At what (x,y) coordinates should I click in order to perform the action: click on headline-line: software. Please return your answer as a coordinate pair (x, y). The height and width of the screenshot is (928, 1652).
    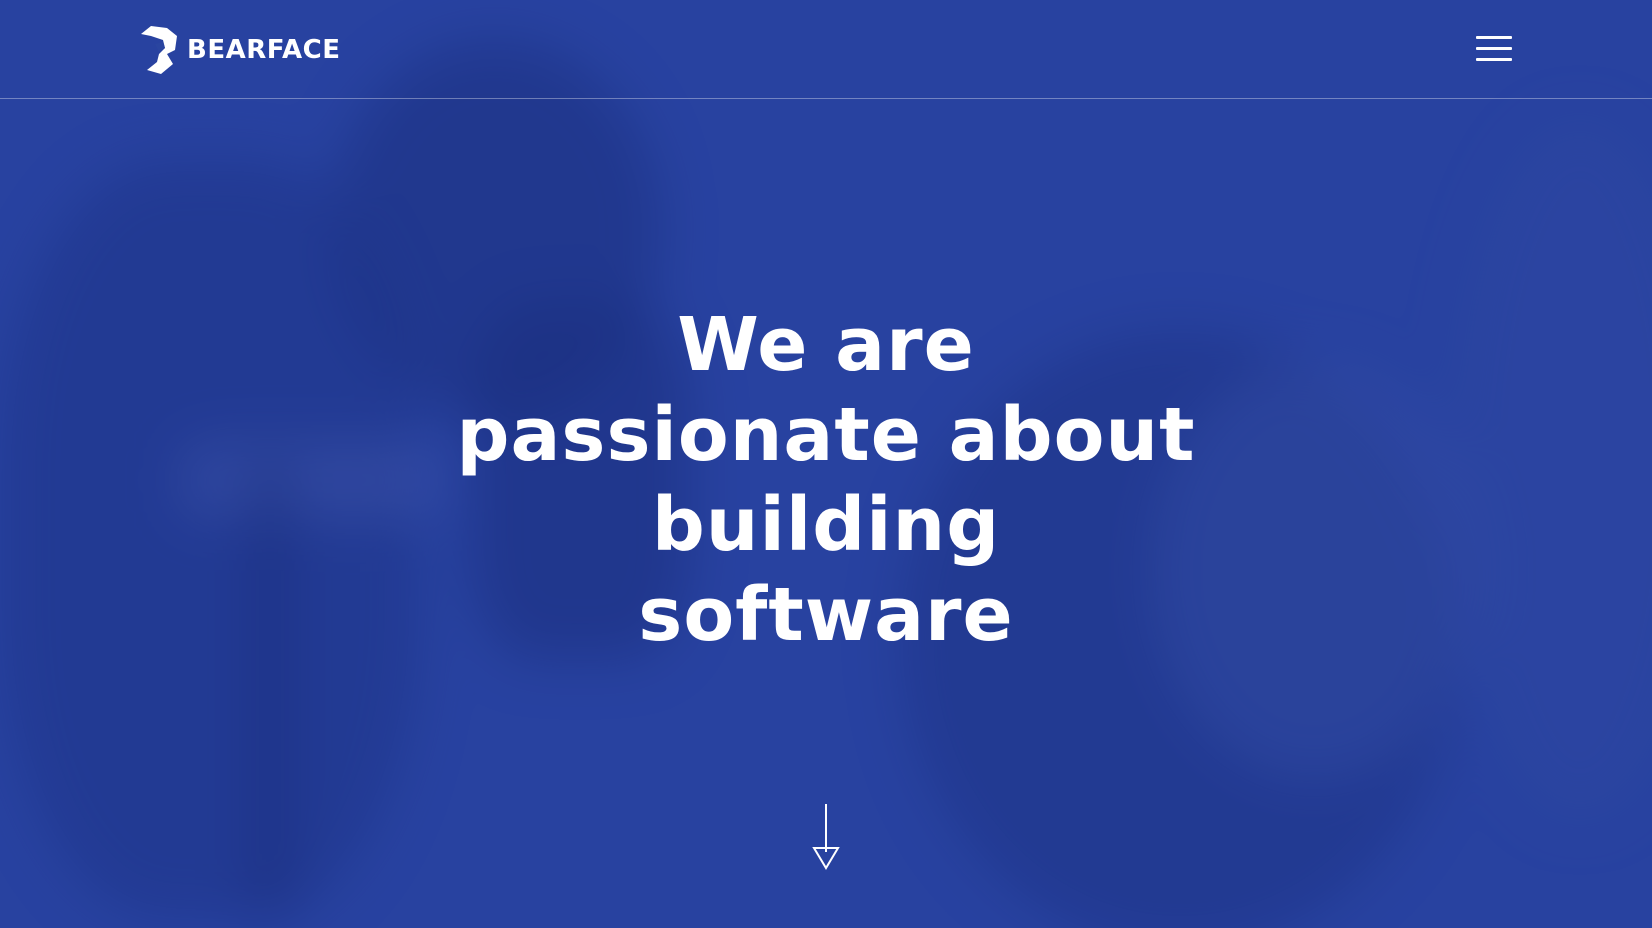
    Looking at the image, I should click on (826, 615).